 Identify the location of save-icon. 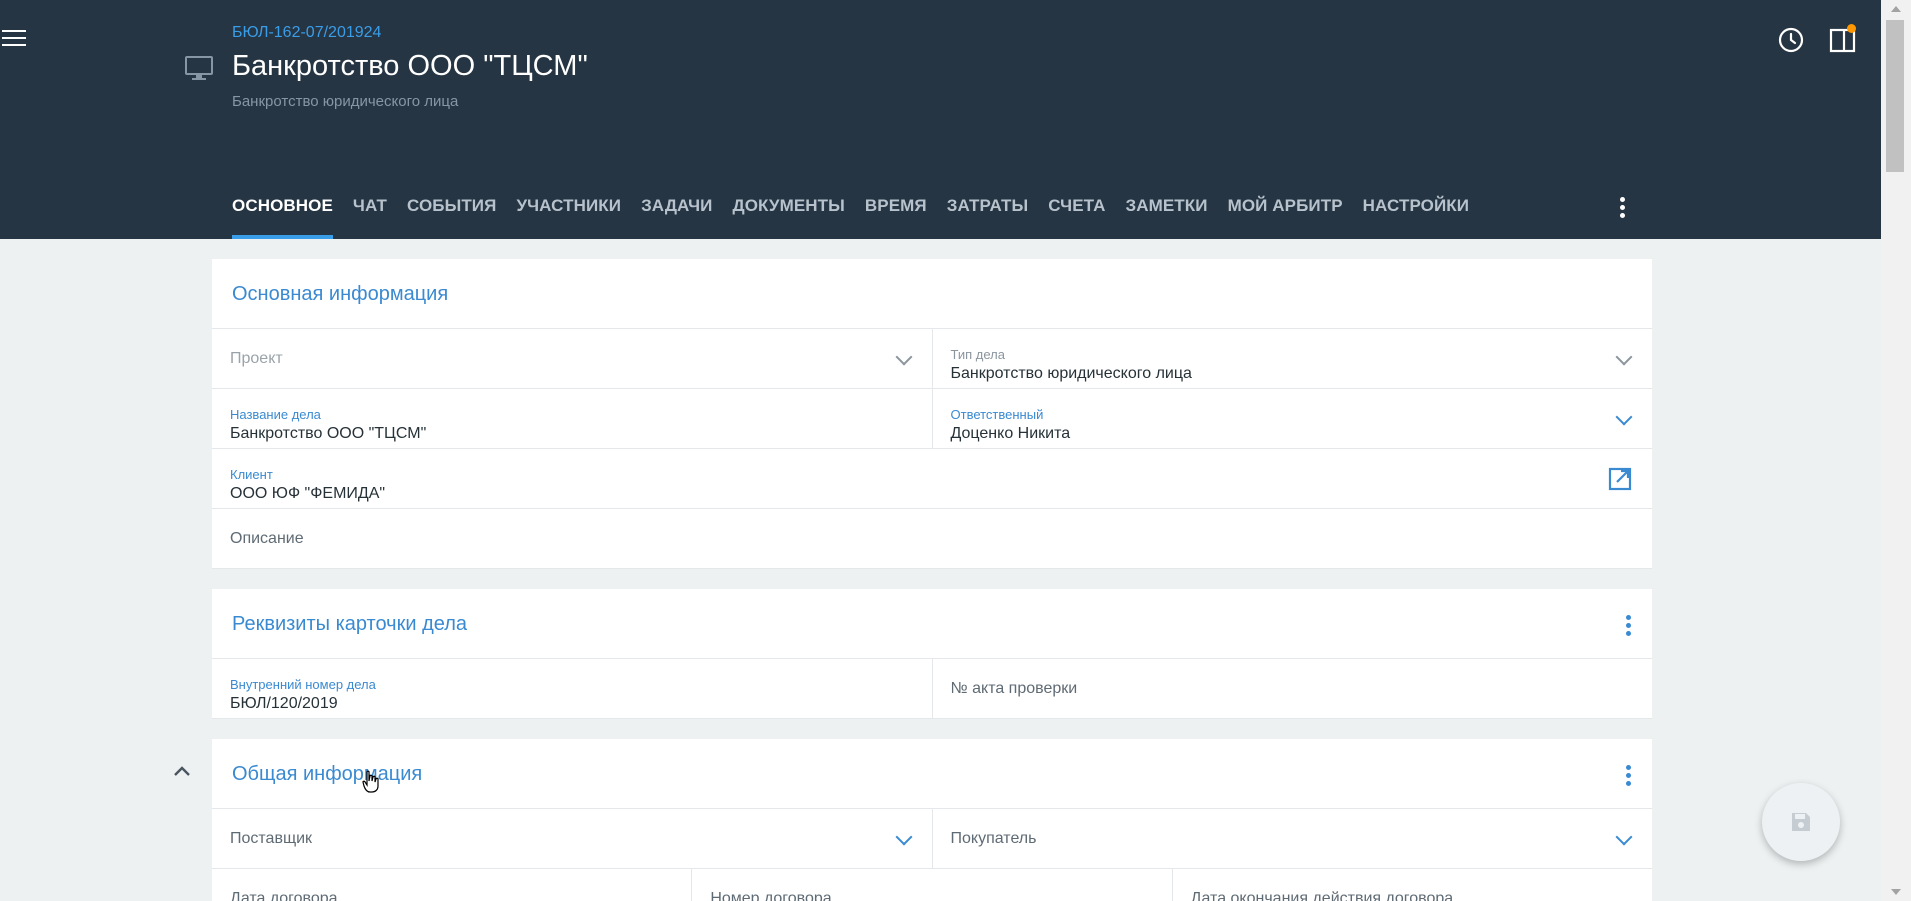
(1801, 822).